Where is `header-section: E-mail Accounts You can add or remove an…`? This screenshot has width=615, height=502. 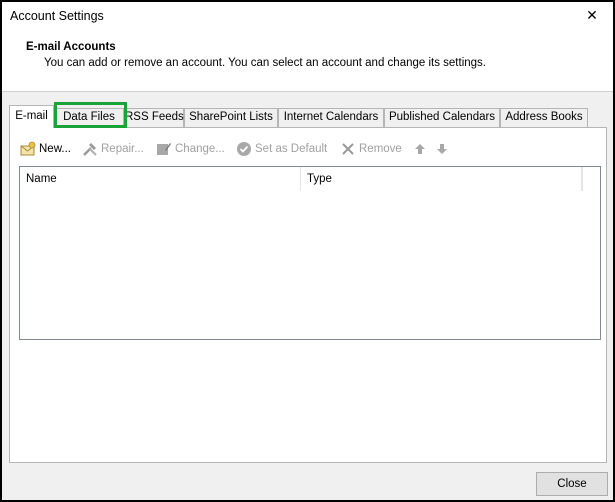
header-section: E-mail Accounts You can add or remove an… is located at coordinates (307, 61).